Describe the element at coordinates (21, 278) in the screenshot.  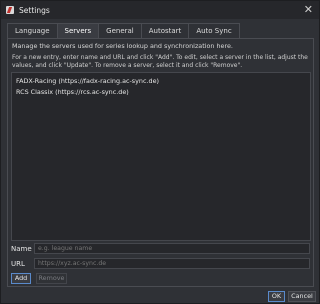
I see `add-button: Add` at that location.